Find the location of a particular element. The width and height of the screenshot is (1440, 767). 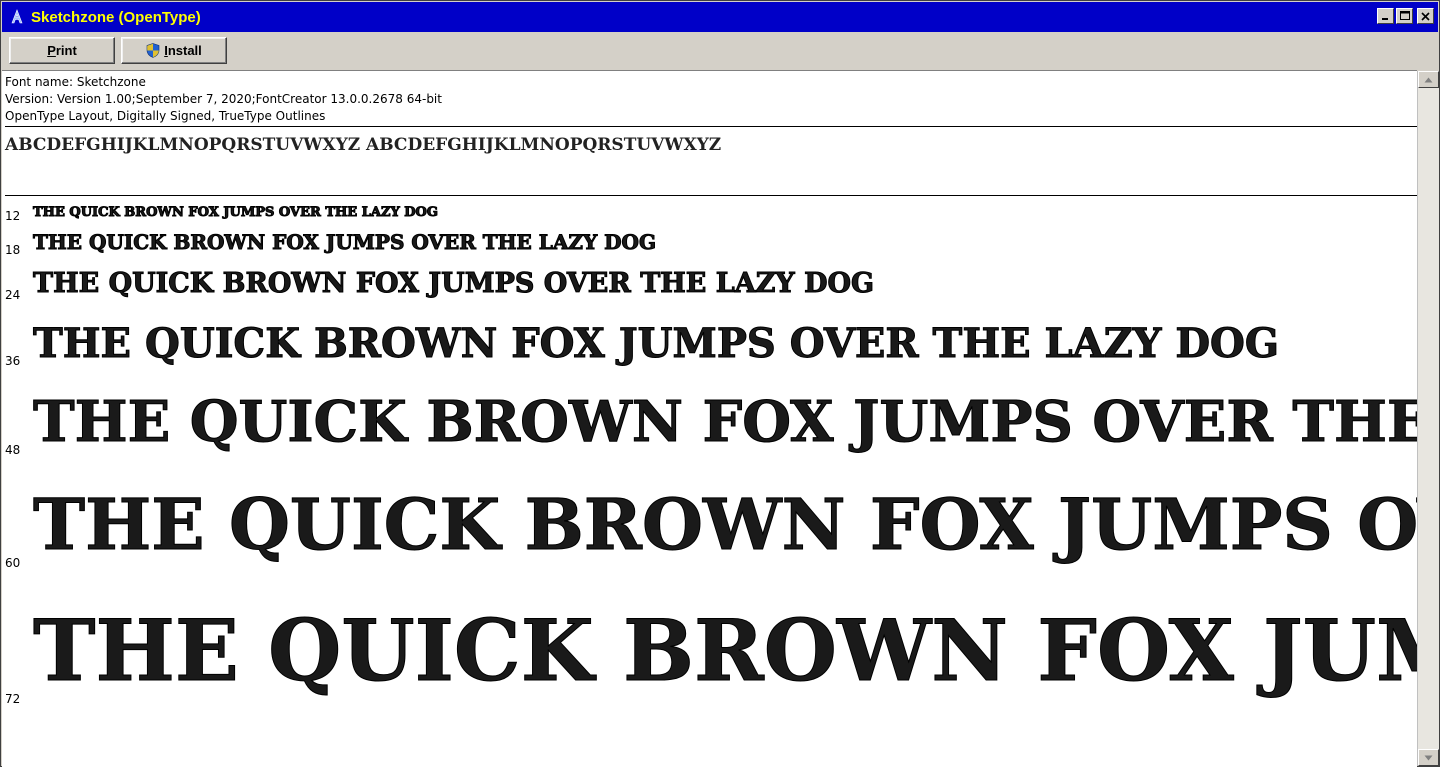

arrow-up-icon is located at coordinates (1428, 79).